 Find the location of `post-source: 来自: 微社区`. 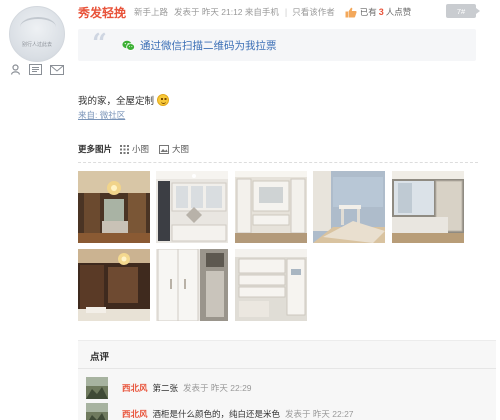

post-source: 来自: 微社区 is located at coordinates (101, 115).